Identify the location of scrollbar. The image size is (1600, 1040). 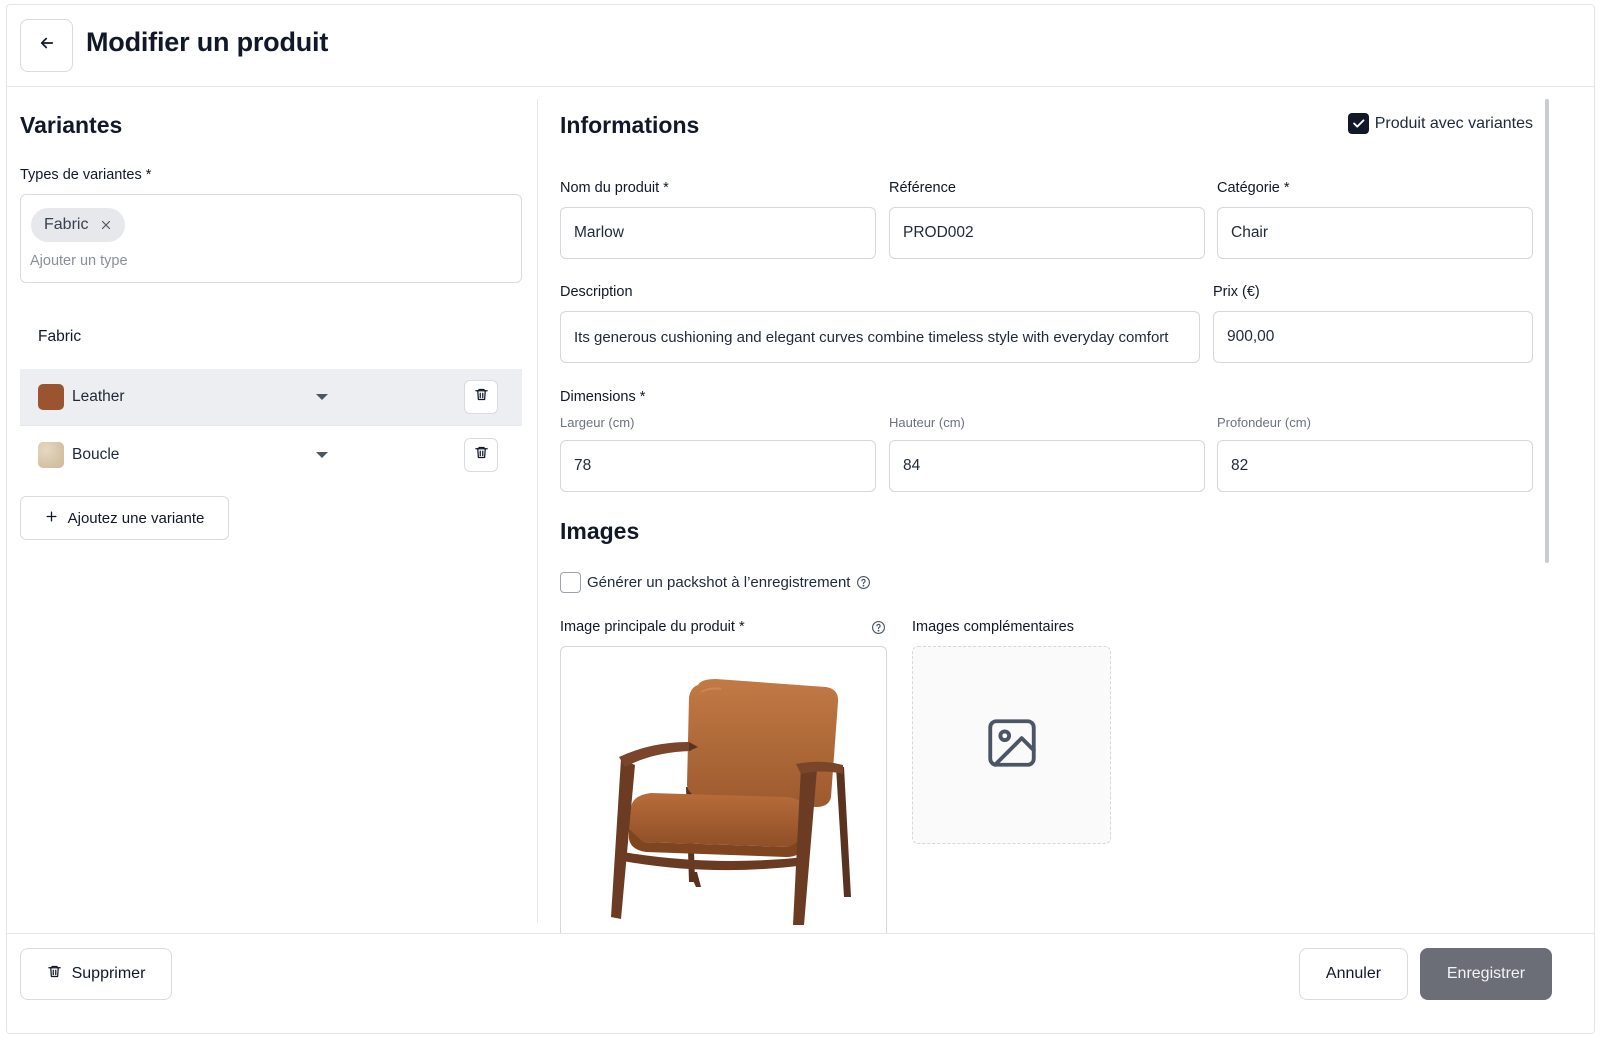
(1547, 331).